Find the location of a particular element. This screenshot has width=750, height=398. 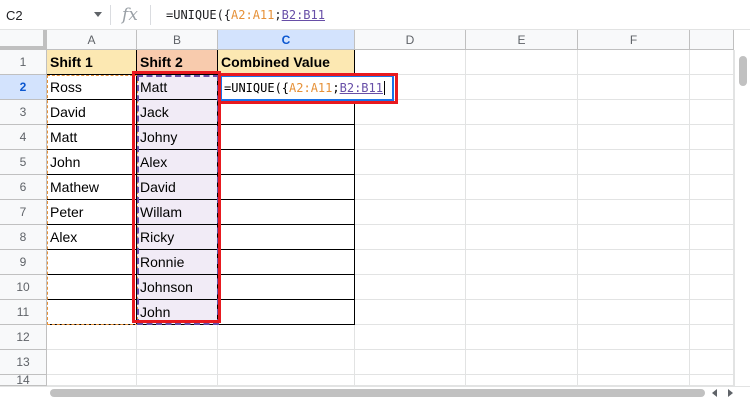

name-box: C2 is located at coordinates (55, 15).